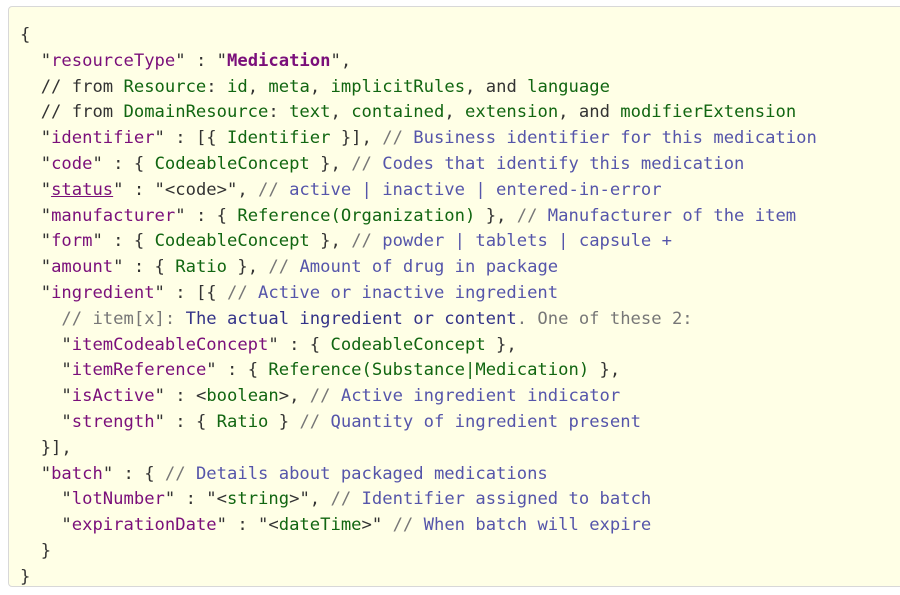 This screenshot has height=595, width=900. What do you see at coordinates (82, 190) in the screenshot?
I see `property-name-link: status` at bounding box center [82, 190].